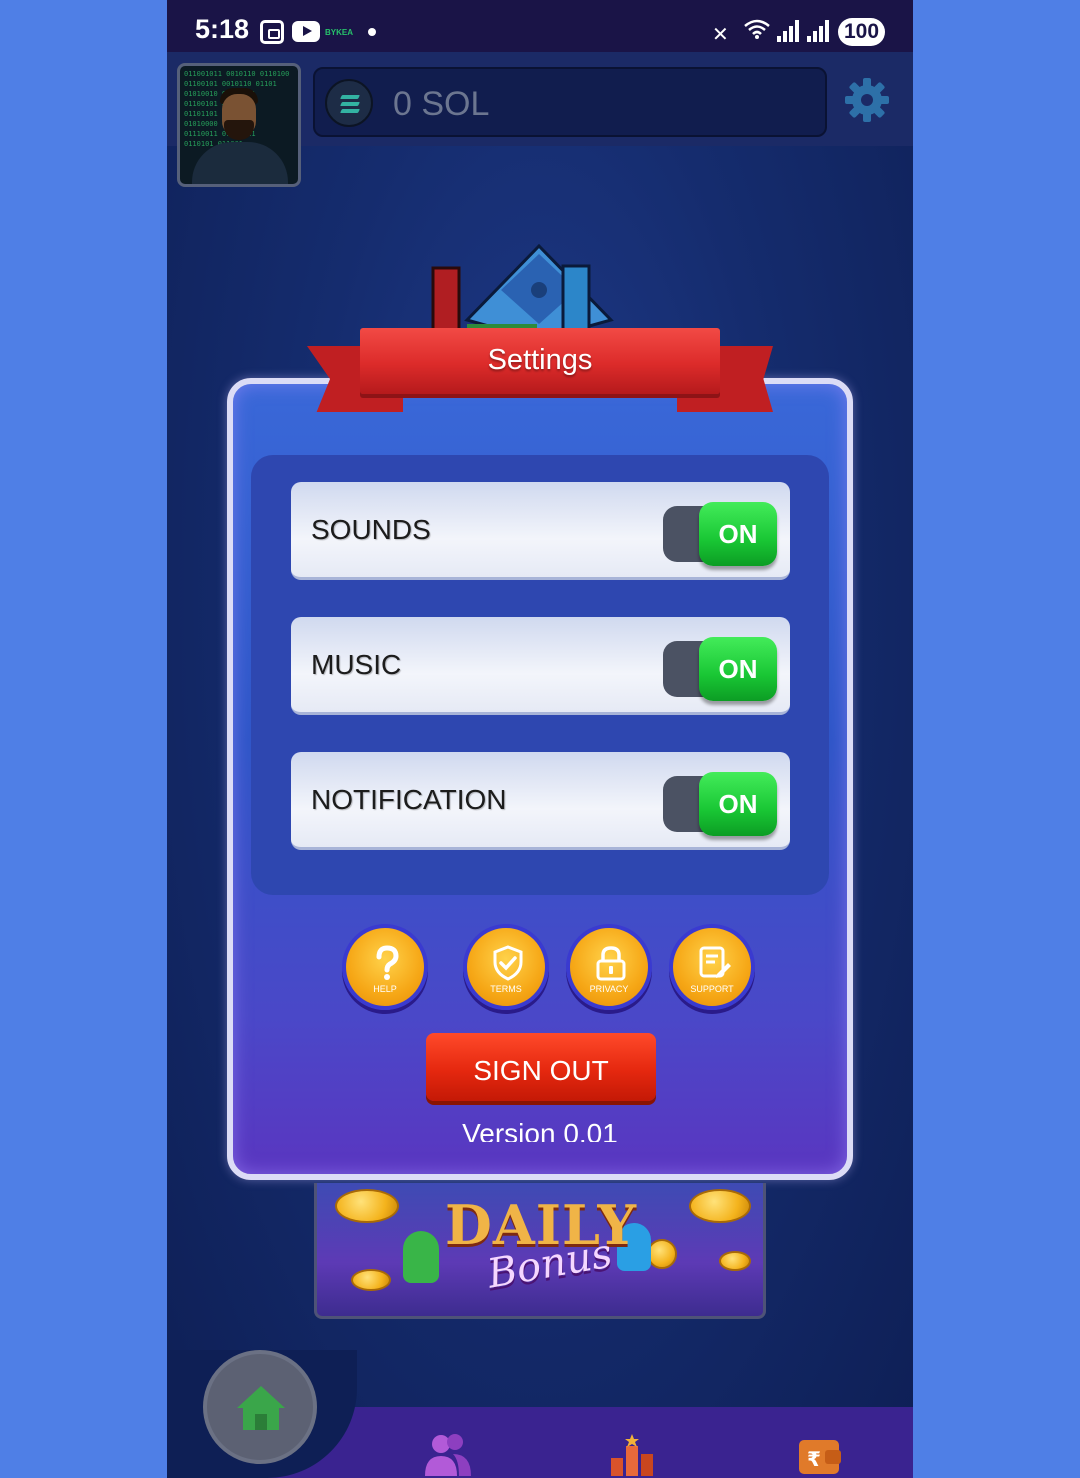 The width and height of the screenshot is (1080, 1478). I want to click on sign-out-label: SIGN OUT, so click(541, 1070).